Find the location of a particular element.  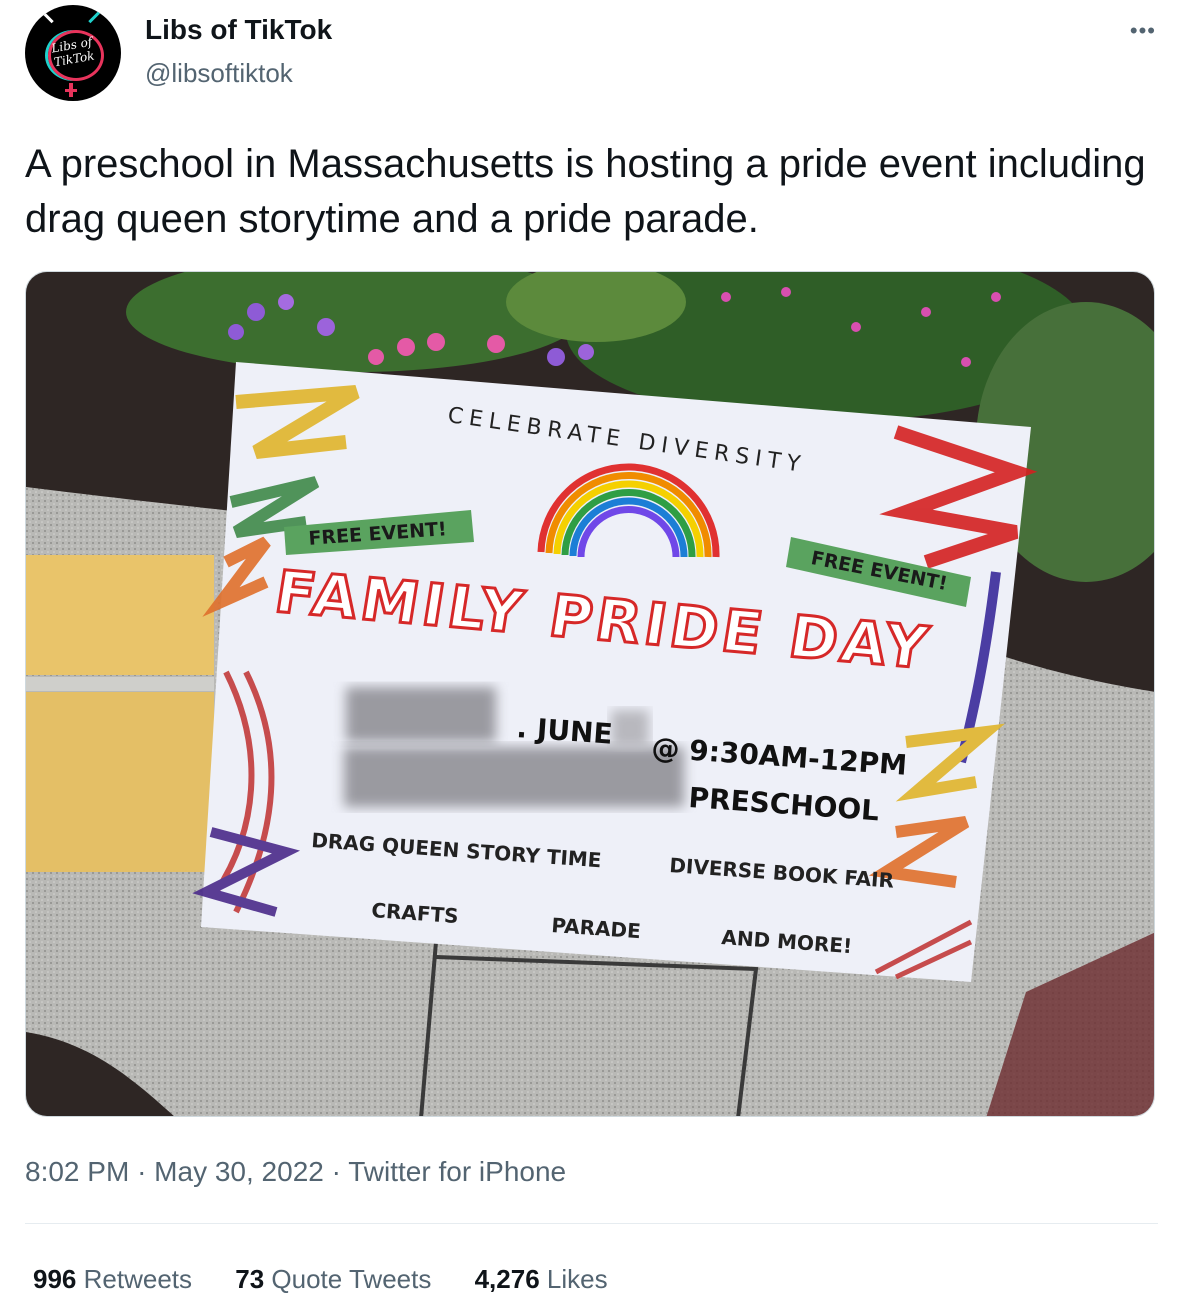

likes-stat: 4,276 Likes is located at coordinates (541, 1279).